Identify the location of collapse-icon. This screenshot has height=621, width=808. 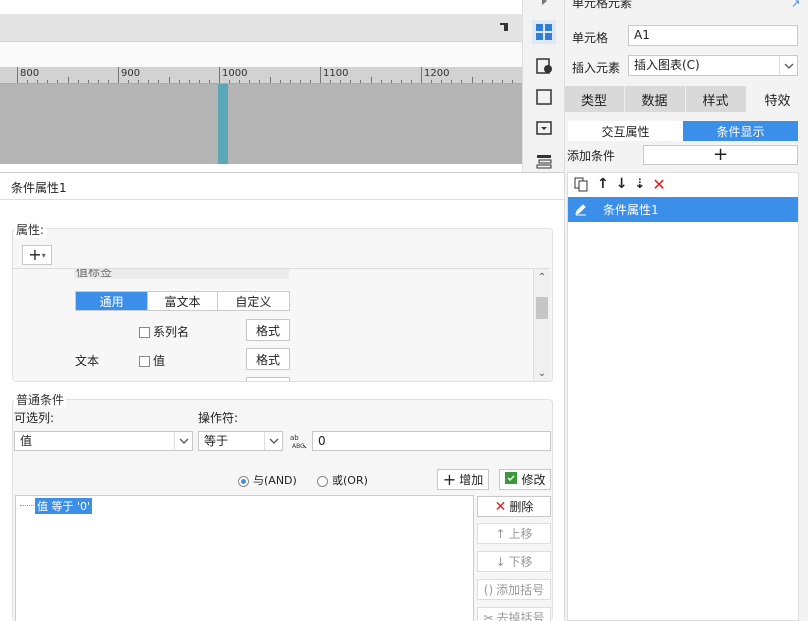
(544, 4).